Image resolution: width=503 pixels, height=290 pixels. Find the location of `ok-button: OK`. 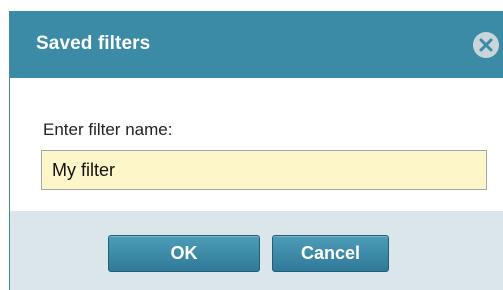

ok-button: OK is located at coordinates (184, 253).